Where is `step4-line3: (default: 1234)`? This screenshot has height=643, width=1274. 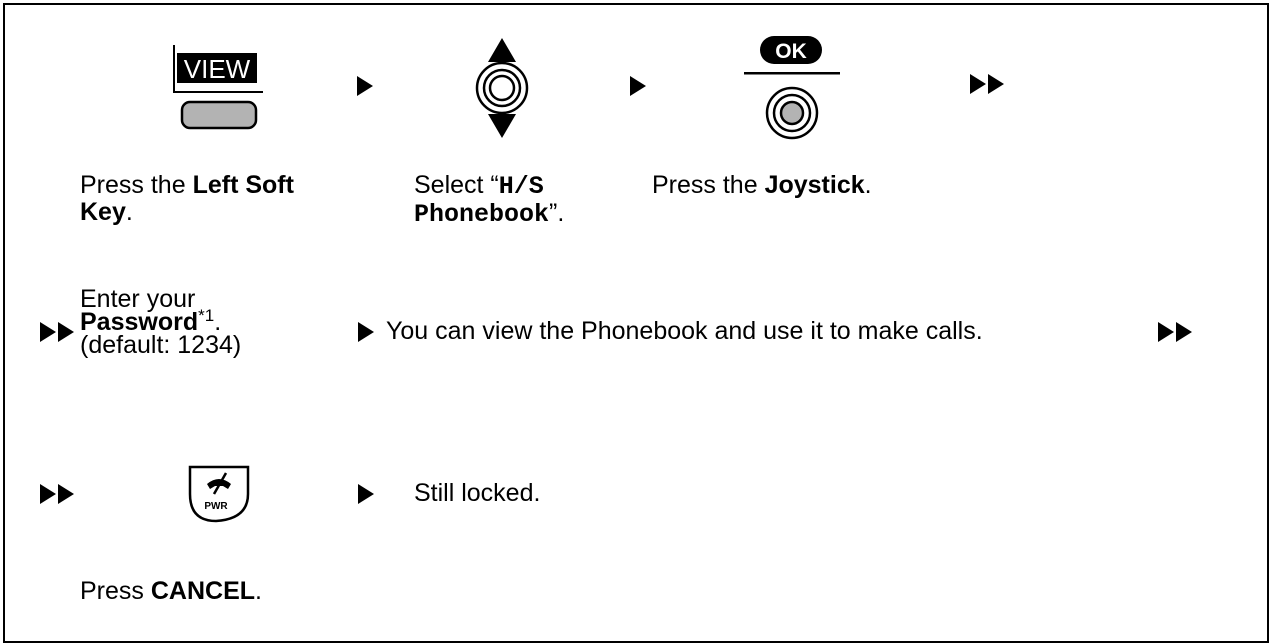 step4-line3: (default: 1234) is located at coordinates (161, 345).